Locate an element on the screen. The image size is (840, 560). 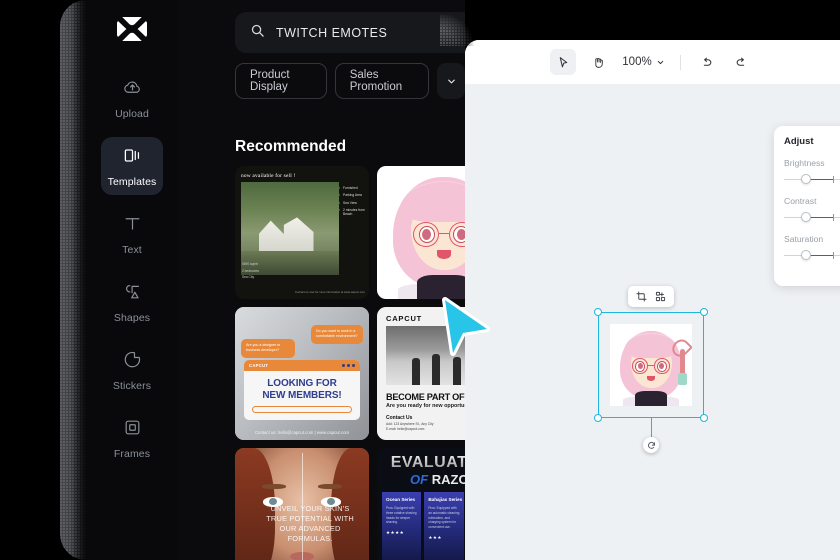
template-headline: LOOKING FOR NEW MEMBERS! is located at coordinates (302, 389).